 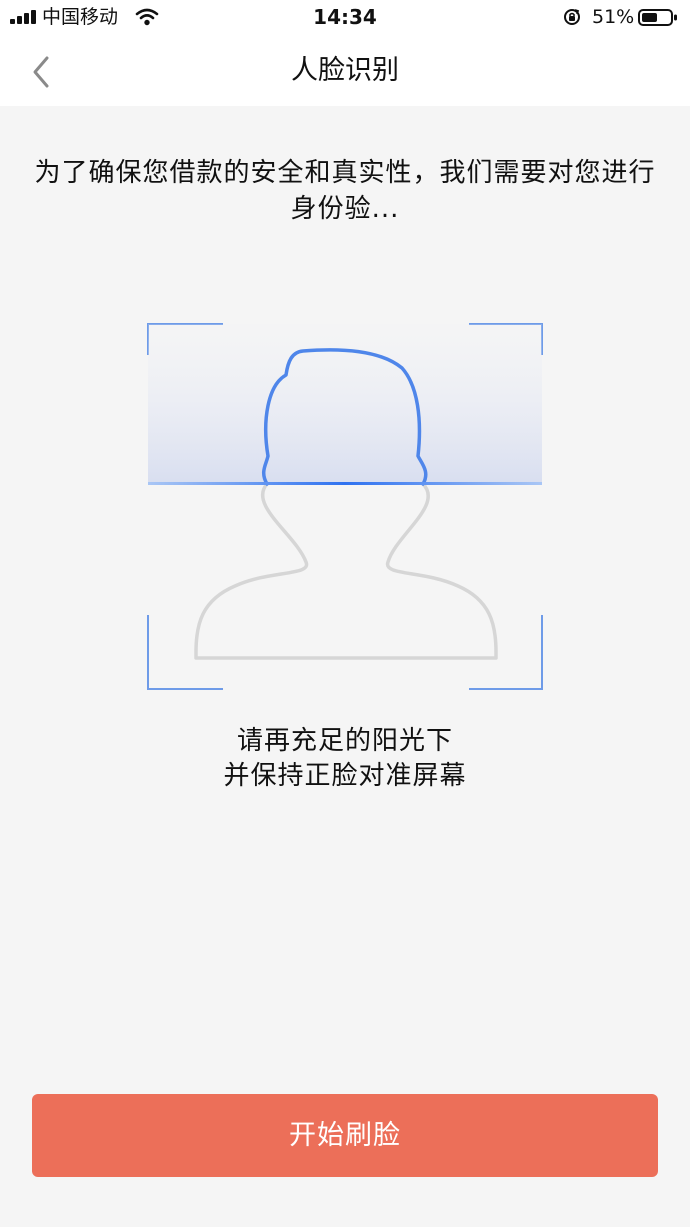 I want to click on navigation-bar: 人脸识别, so click(x=345, y=71).